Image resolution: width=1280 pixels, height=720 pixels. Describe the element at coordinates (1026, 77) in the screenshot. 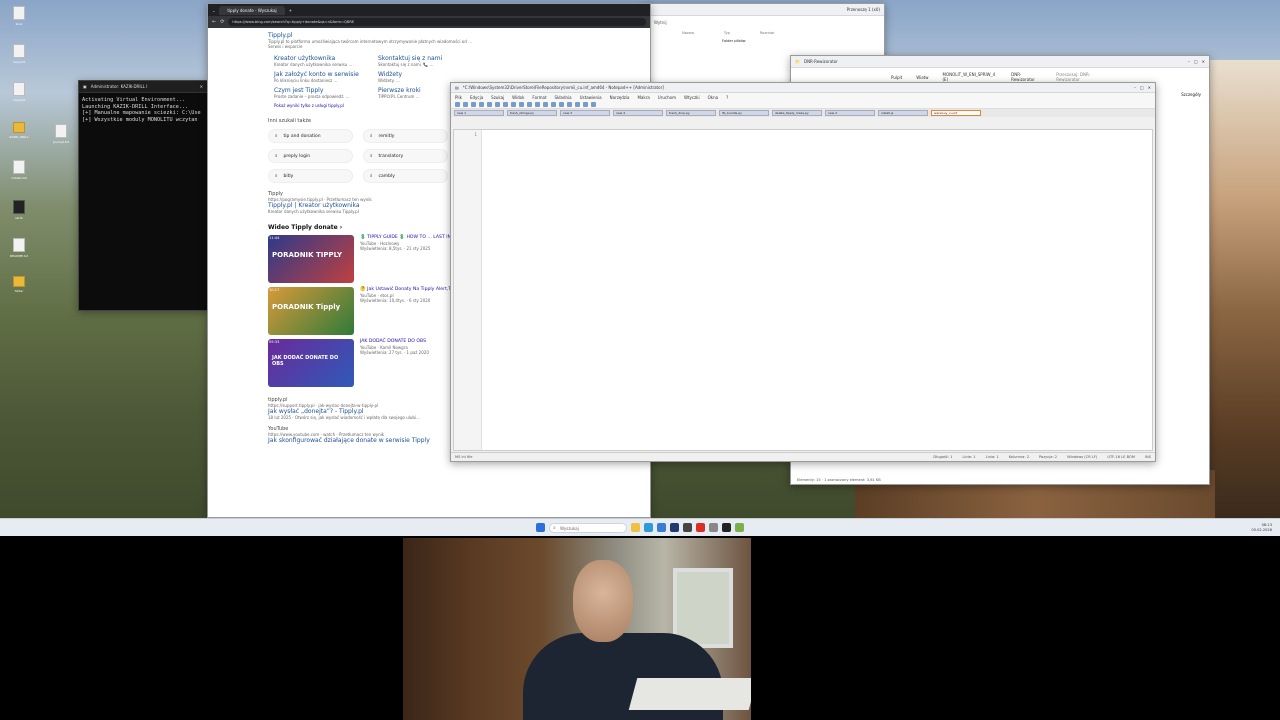

I see `crumb: DNR-Rewizorator` at that location.